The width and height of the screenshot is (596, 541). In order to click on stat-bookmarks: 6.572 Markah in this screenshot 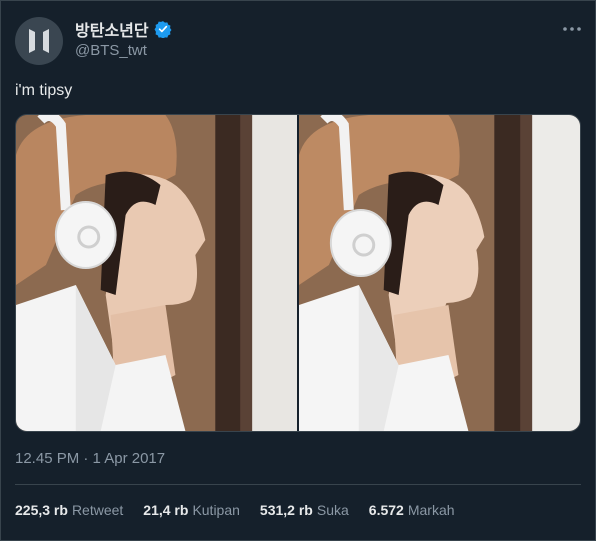, I will do `click(412, 510)`.